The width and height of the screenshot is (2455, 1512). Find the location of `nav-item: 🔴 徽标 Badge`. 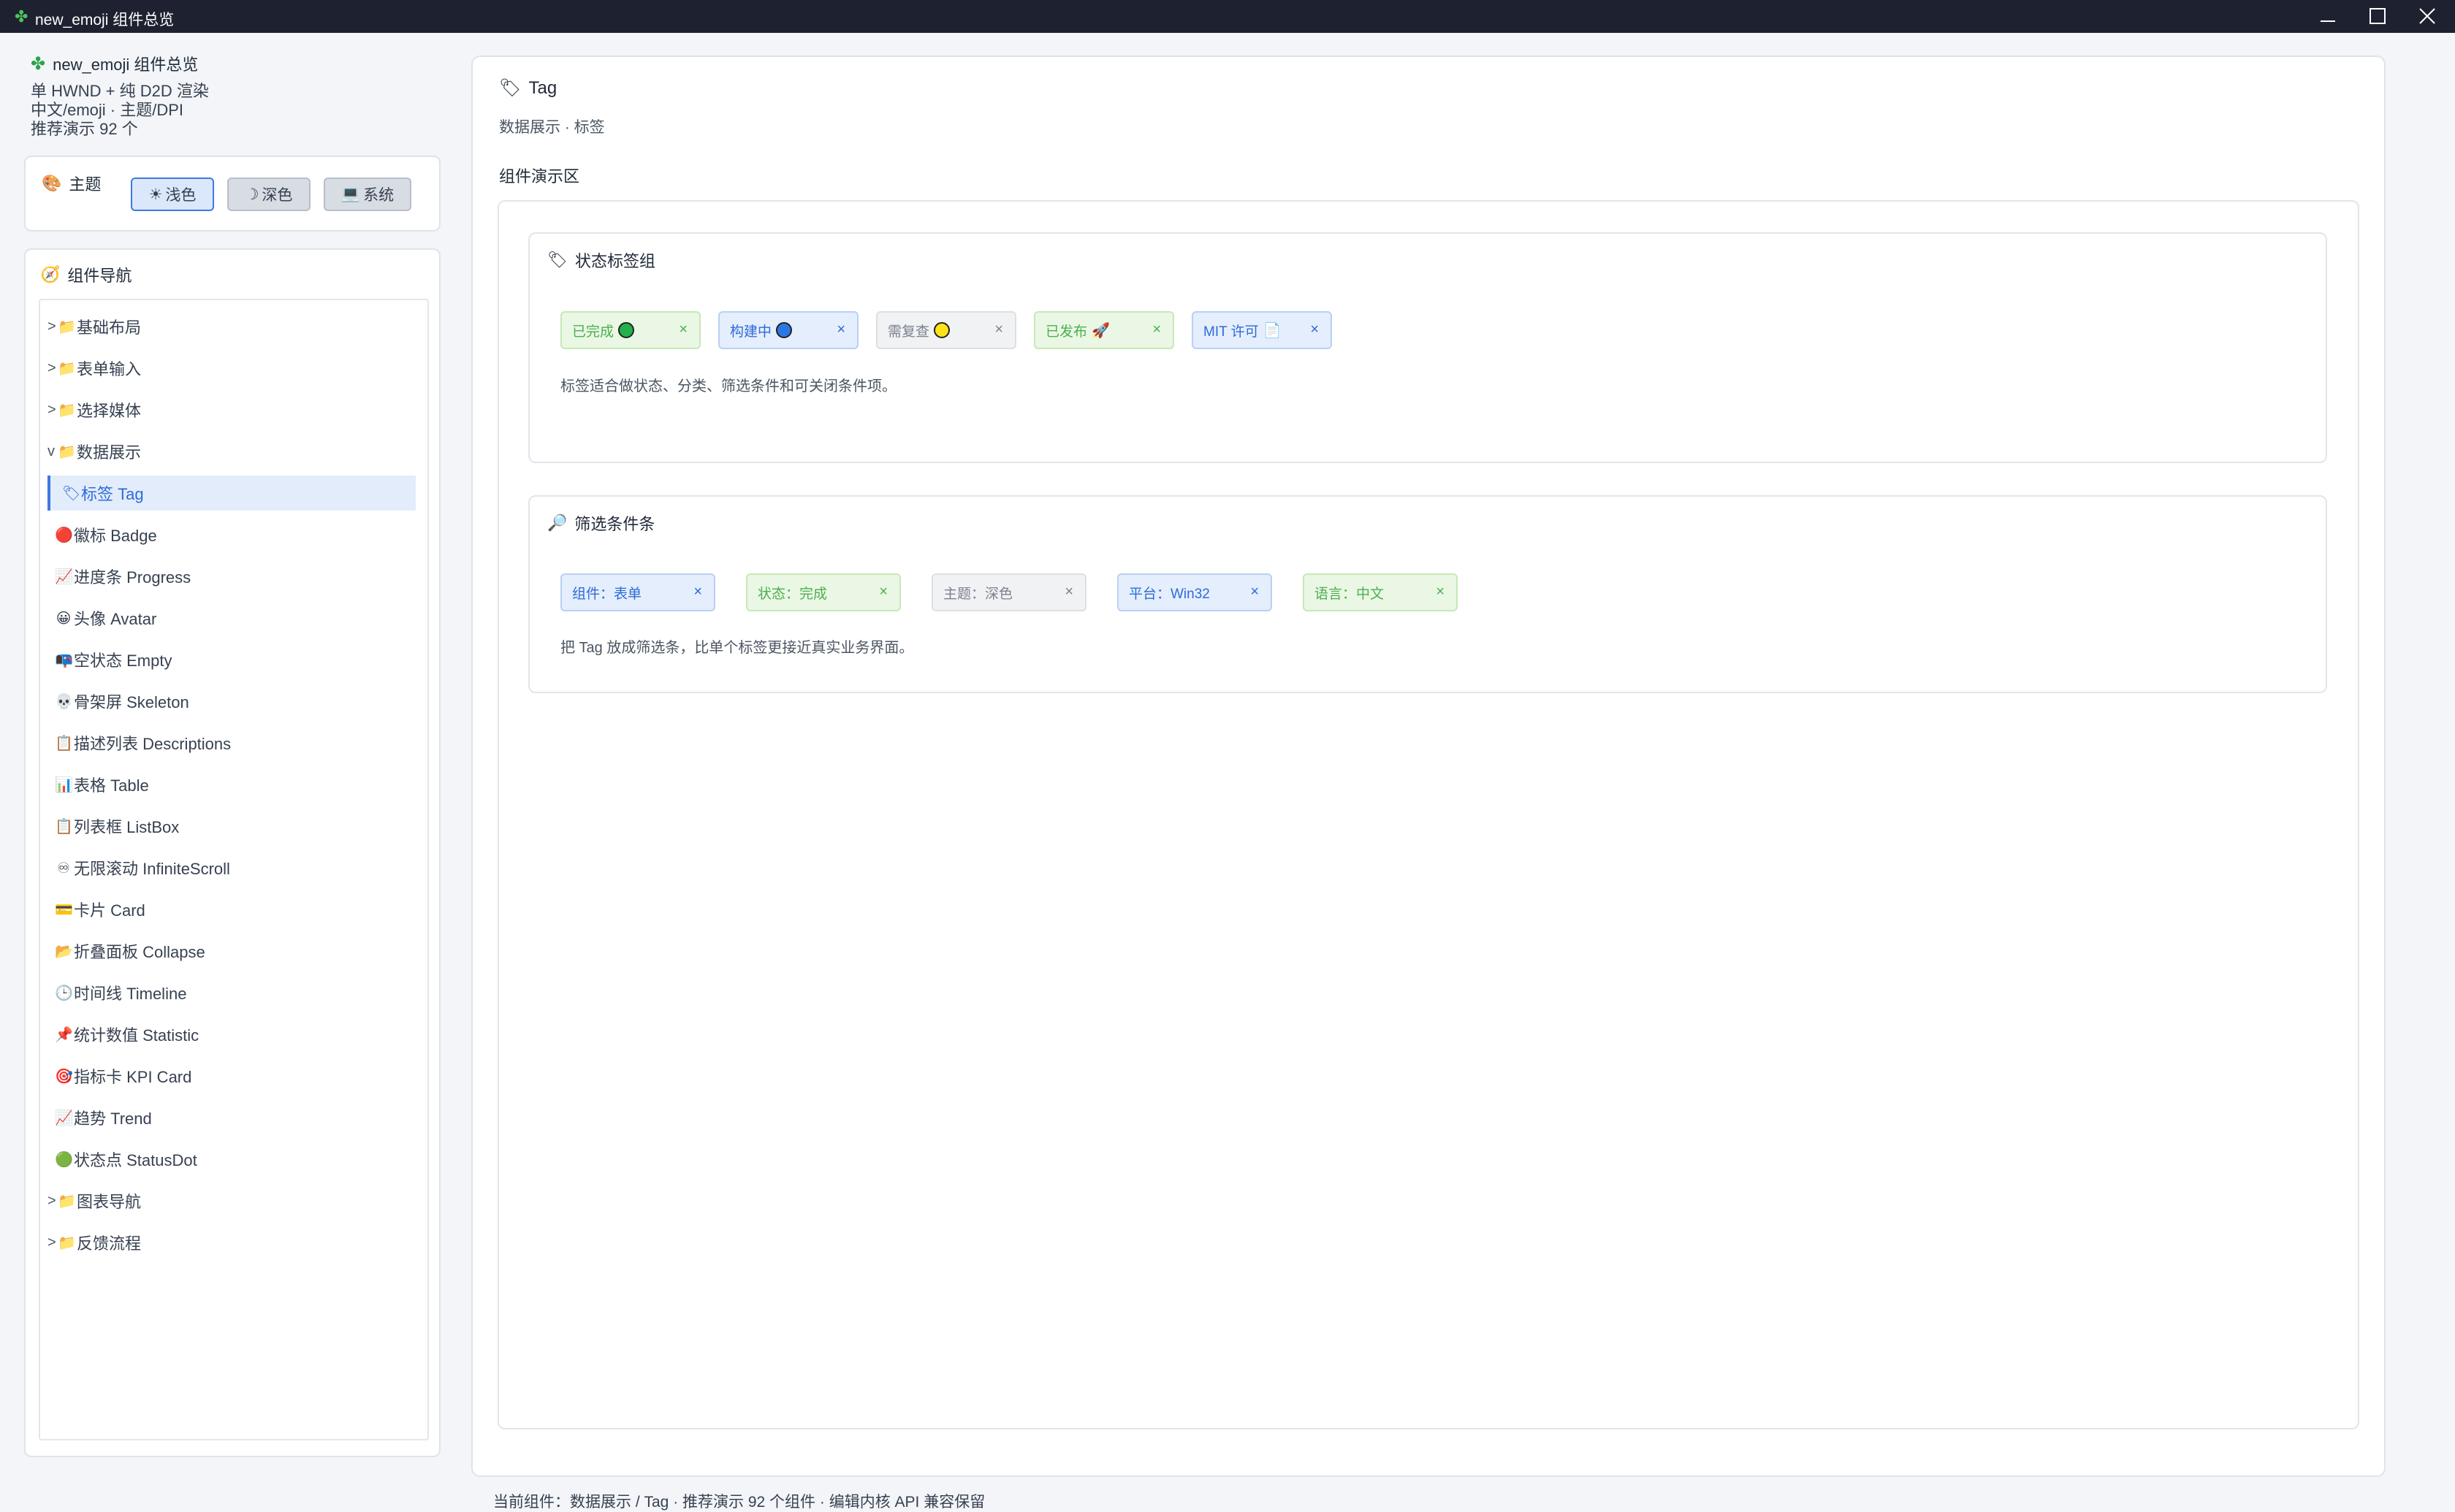

nav-item: 🔴 徽标 Badge is located at coordinates (231, 534).